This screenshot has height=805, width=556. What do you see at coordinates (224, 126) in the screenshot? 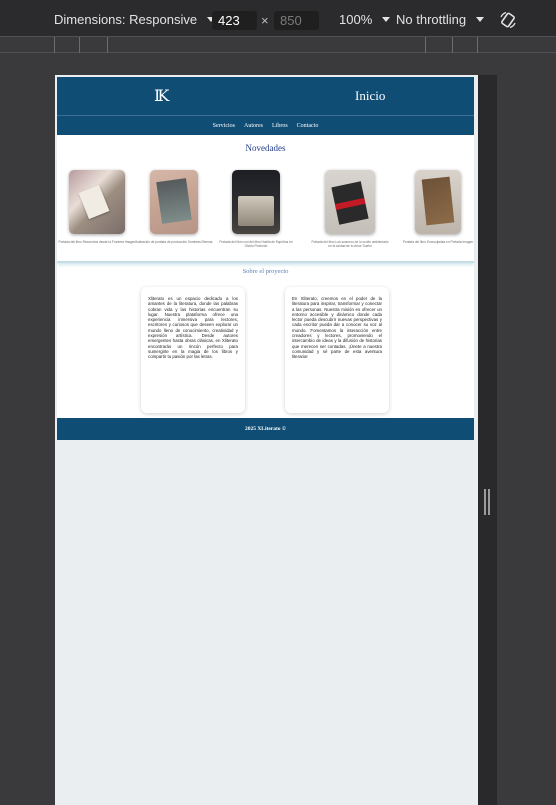
I see `nav-link-servicios: Servicios` at bounding box center [224, 126].